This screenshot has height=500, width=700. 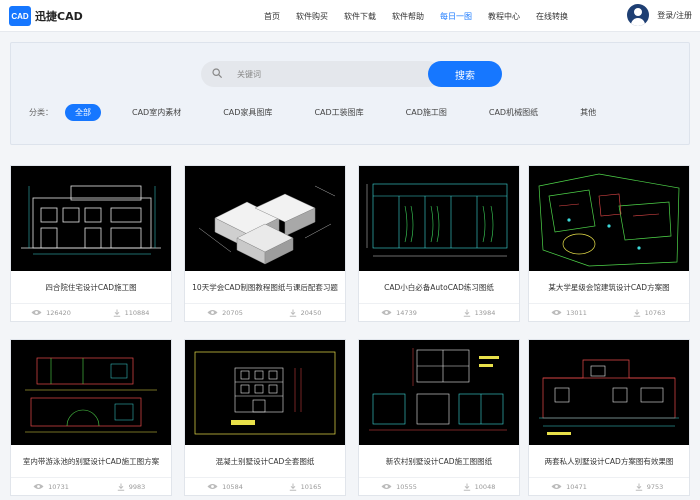 What do you see at coordinates (408, 16) in the screenshot?
I see `nav-item-help: 软件帮助` at bounding box center [408, 16].